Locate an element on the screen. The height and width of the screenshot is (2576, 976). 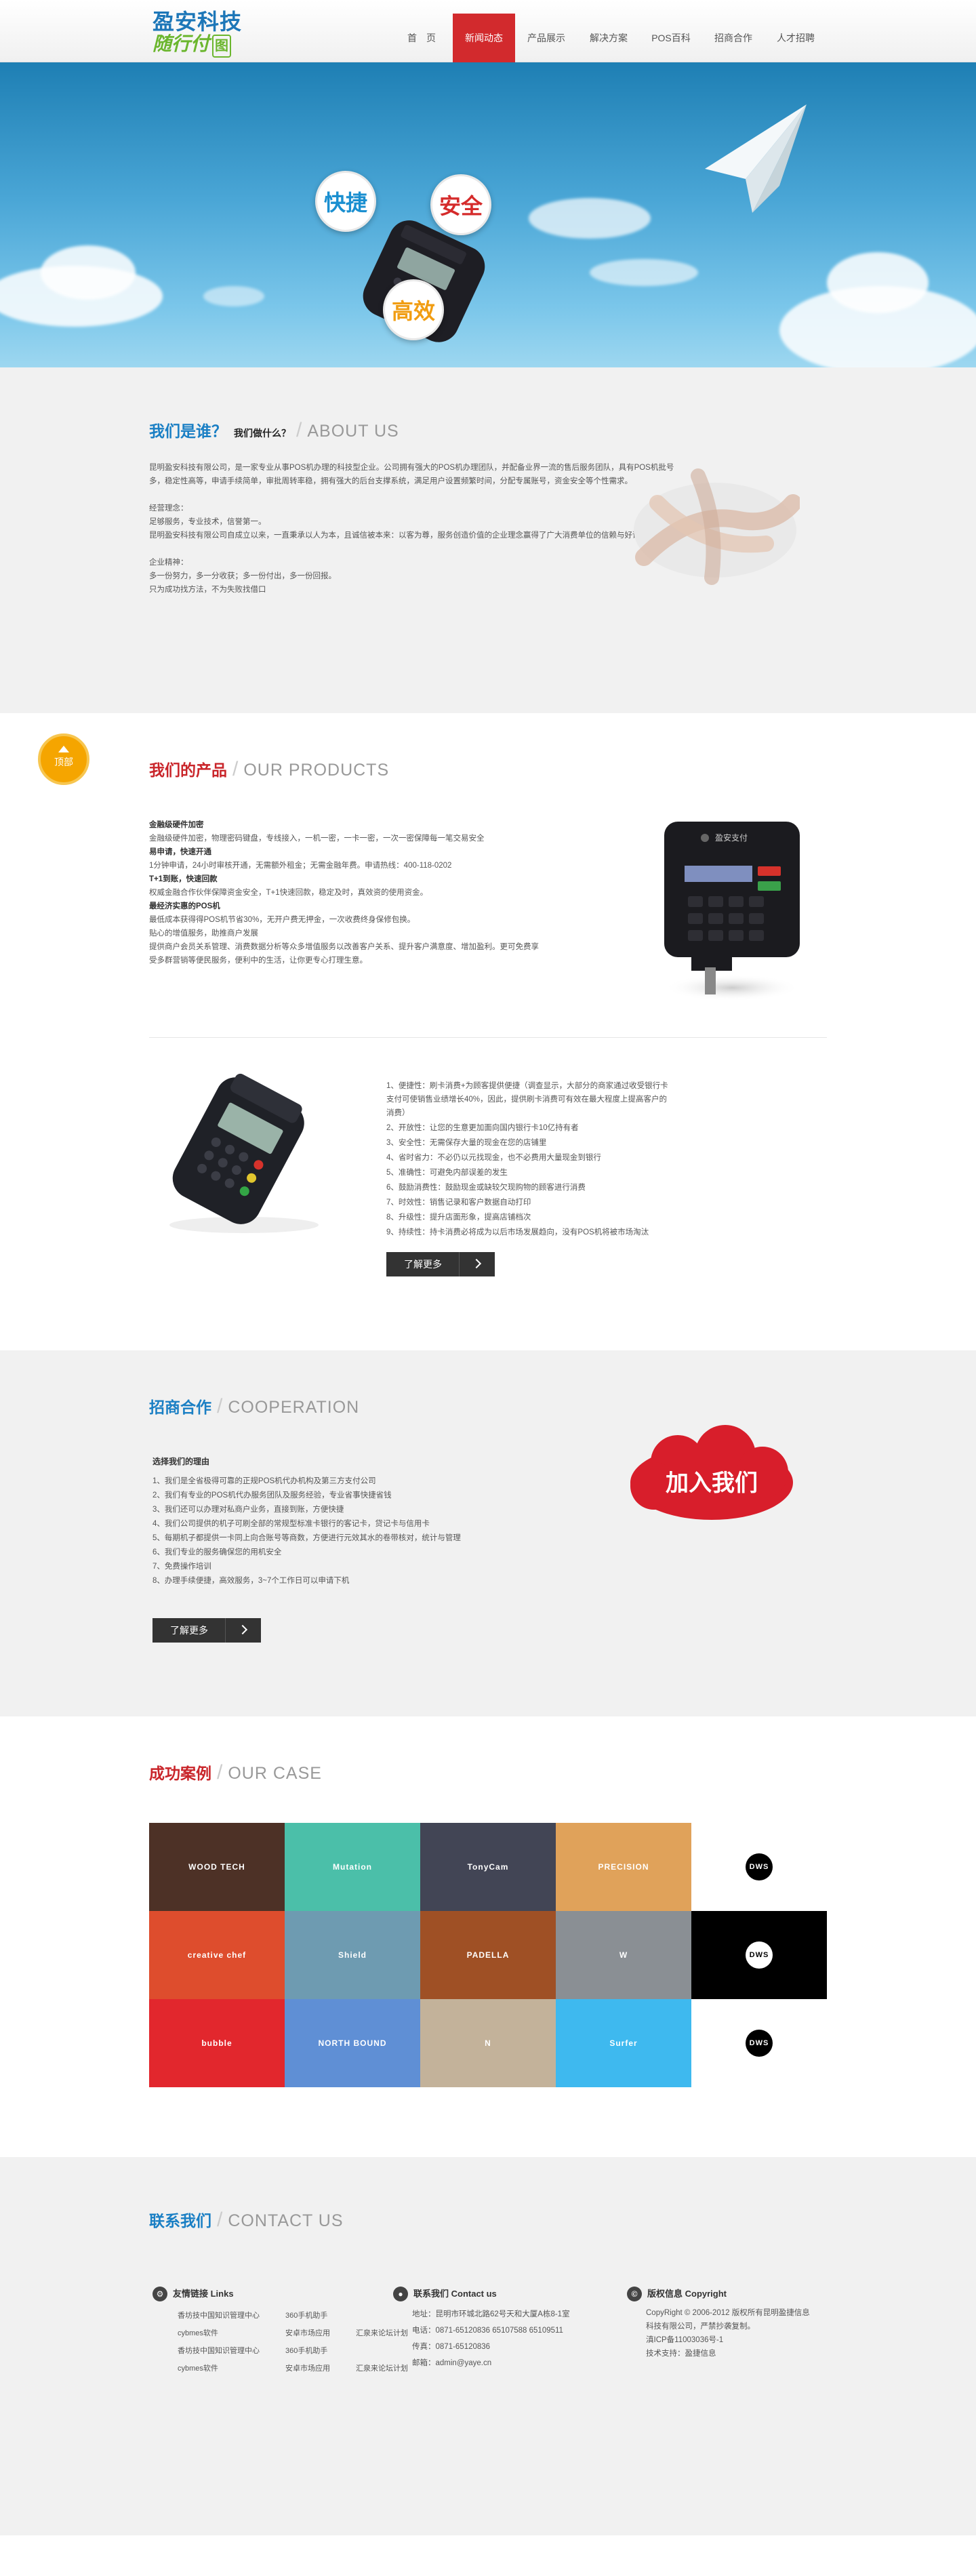
back-to-top-button: 顶部 is located at coordinates (64, 759).